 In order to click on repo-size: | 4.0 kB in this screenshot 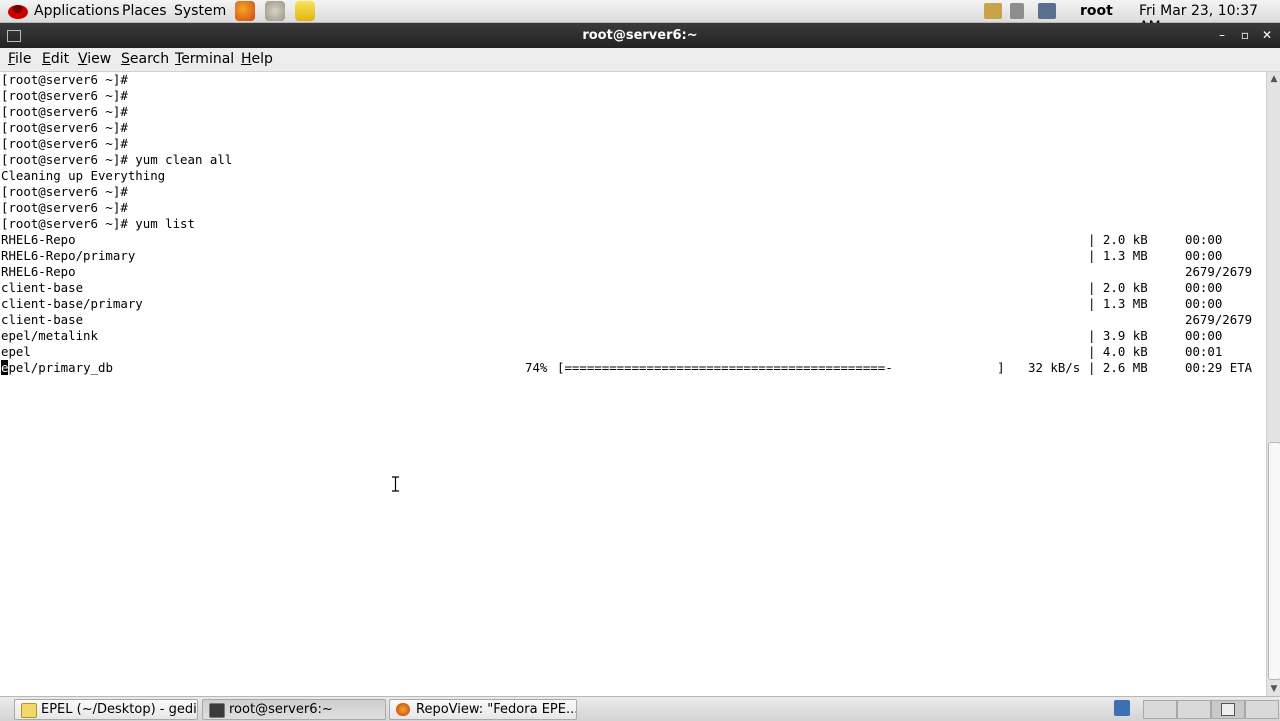, I will do `click(1118, 351)`.